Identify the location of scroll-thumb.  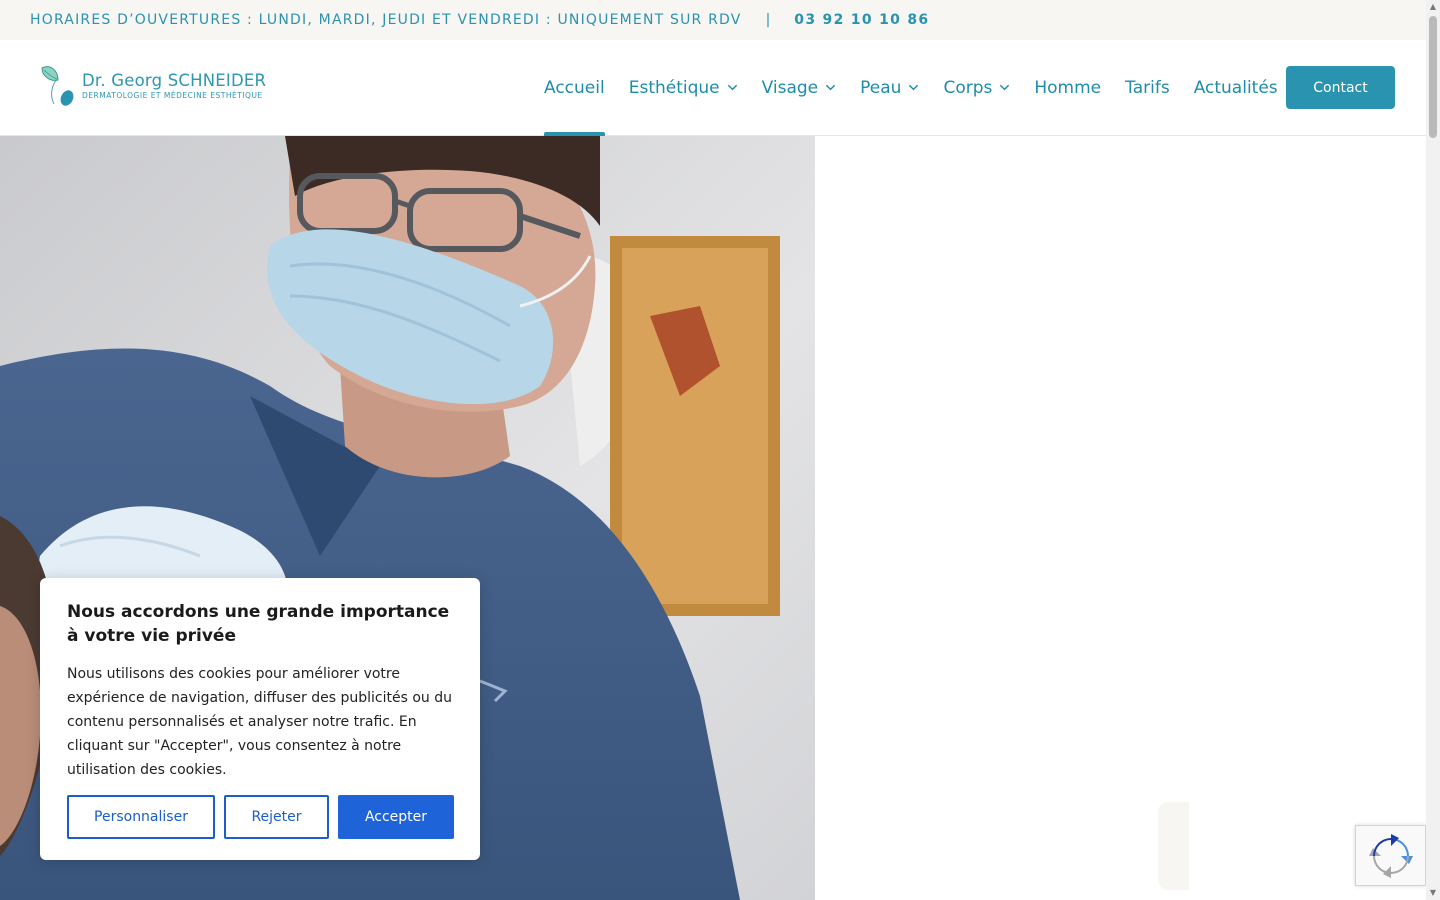
(1433, 77).